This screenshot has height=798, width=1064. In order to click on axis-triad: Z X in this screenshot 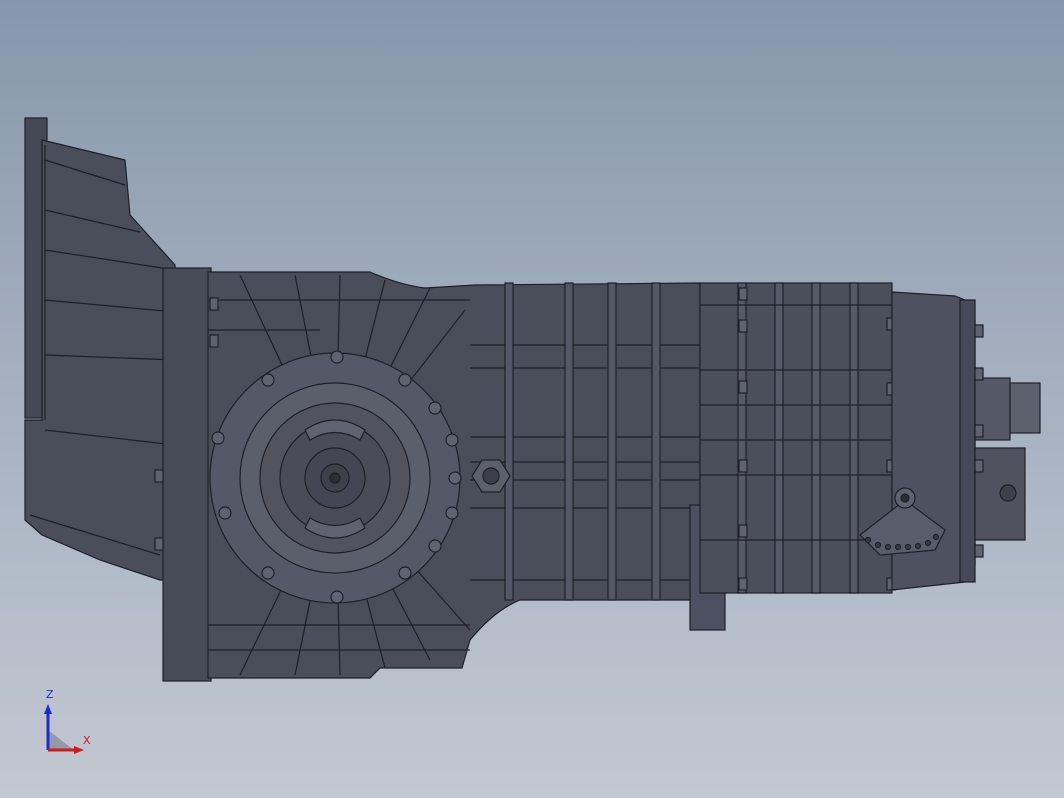, I will do `click(70, 724)`.